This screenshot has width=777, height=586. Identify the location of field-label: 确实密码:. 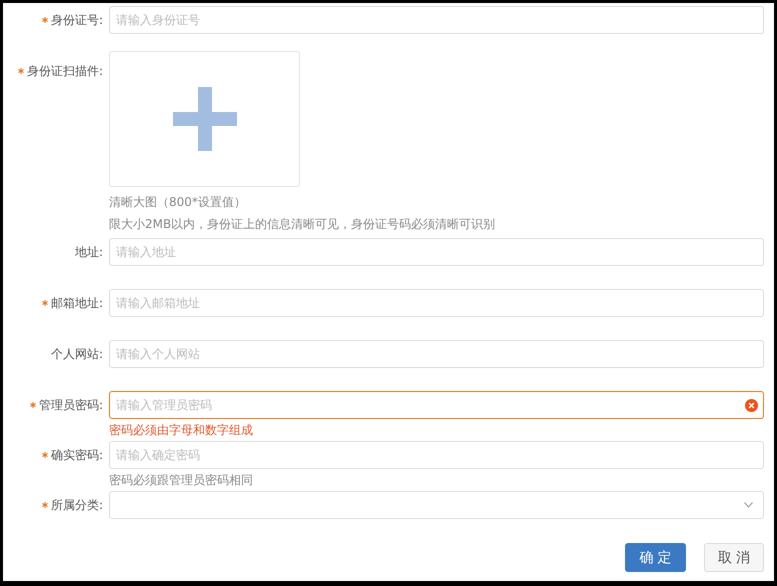
(76, 455).